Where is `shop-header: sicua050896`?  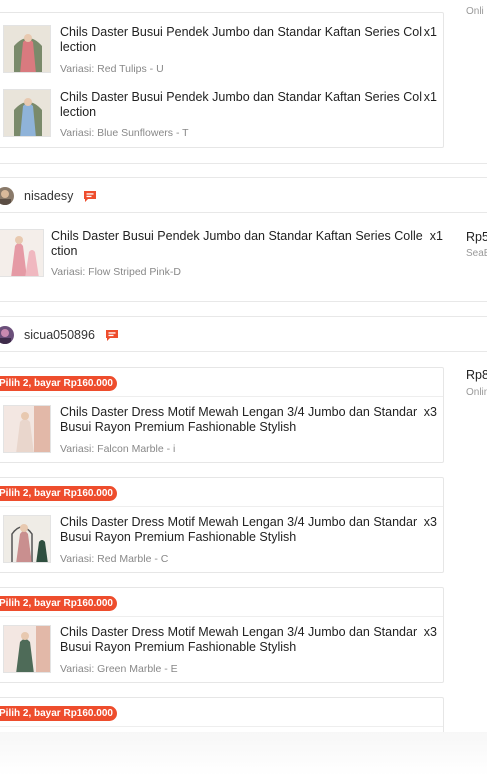
shop-header: sicua050896 is located at coordinates (243, 334).